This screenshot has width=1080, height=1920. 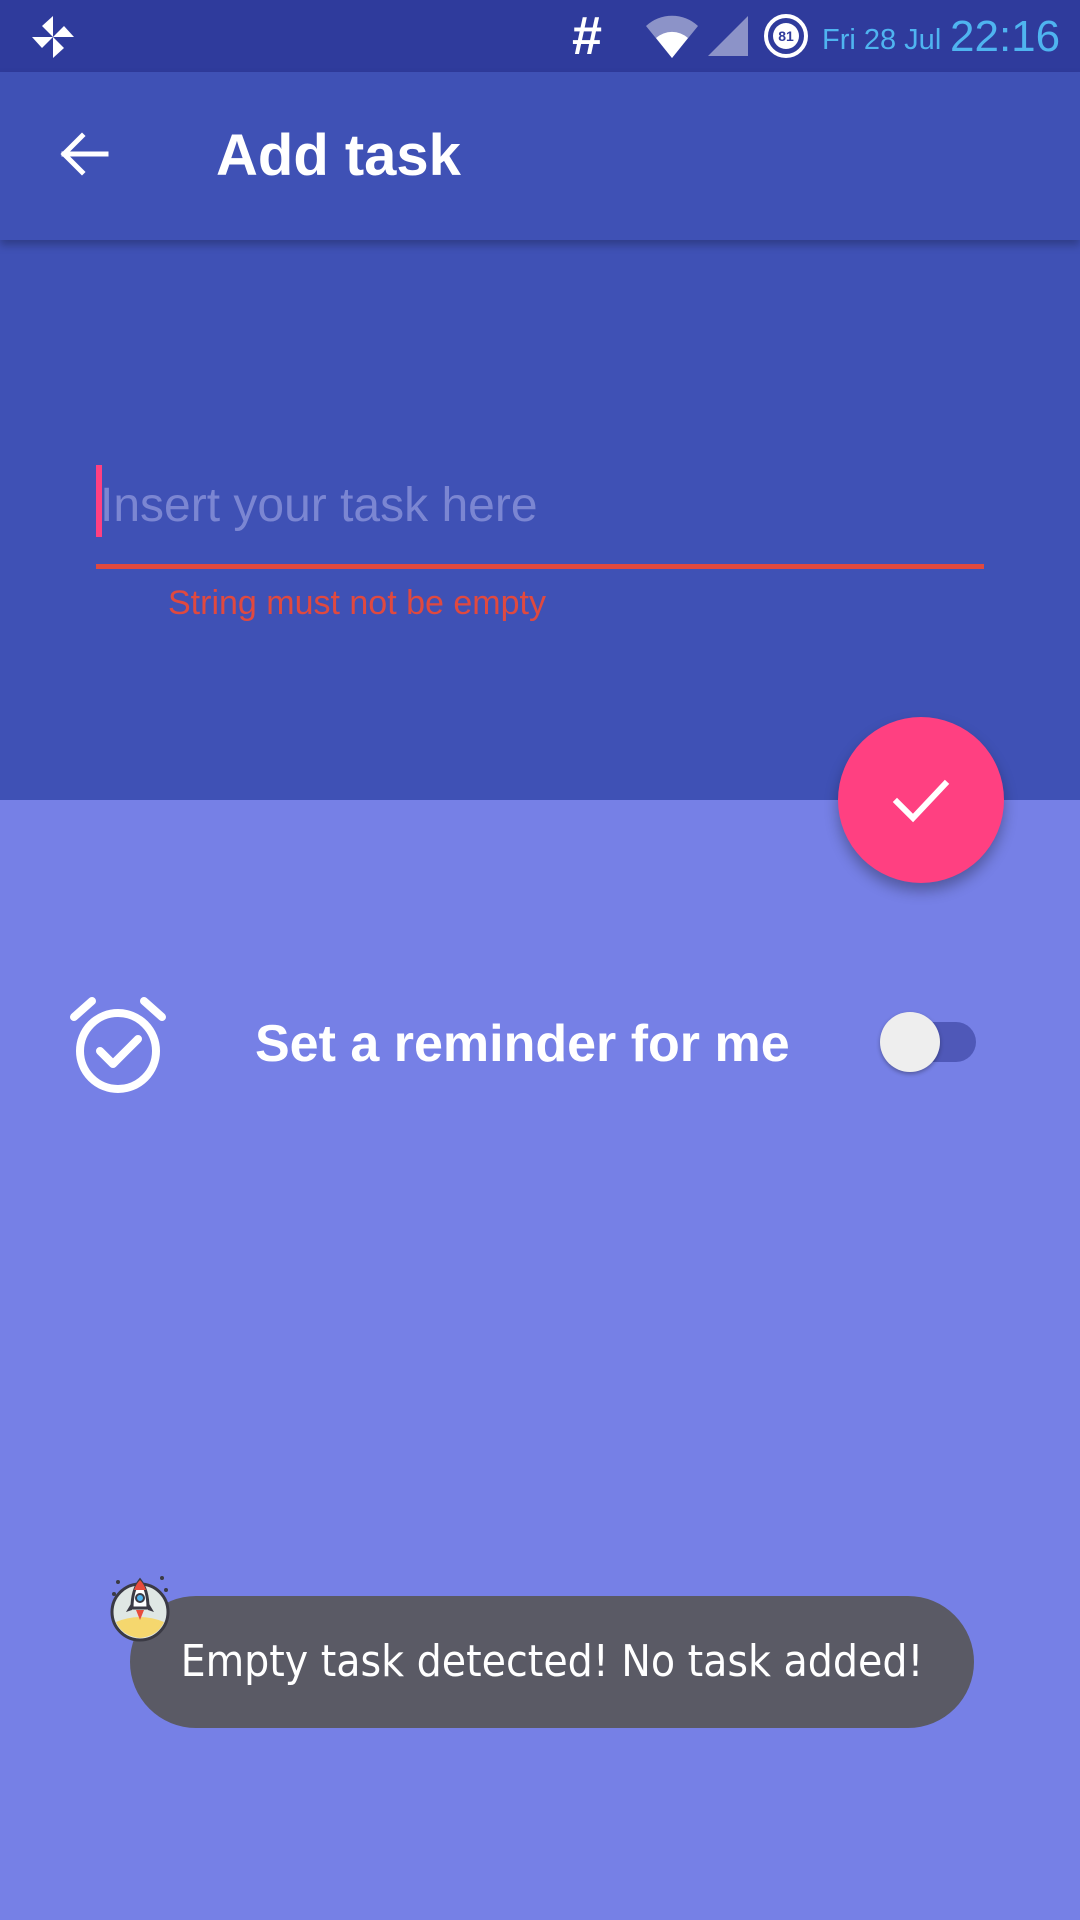 I want to click on task-input-underline, so click(x=540, y=566).